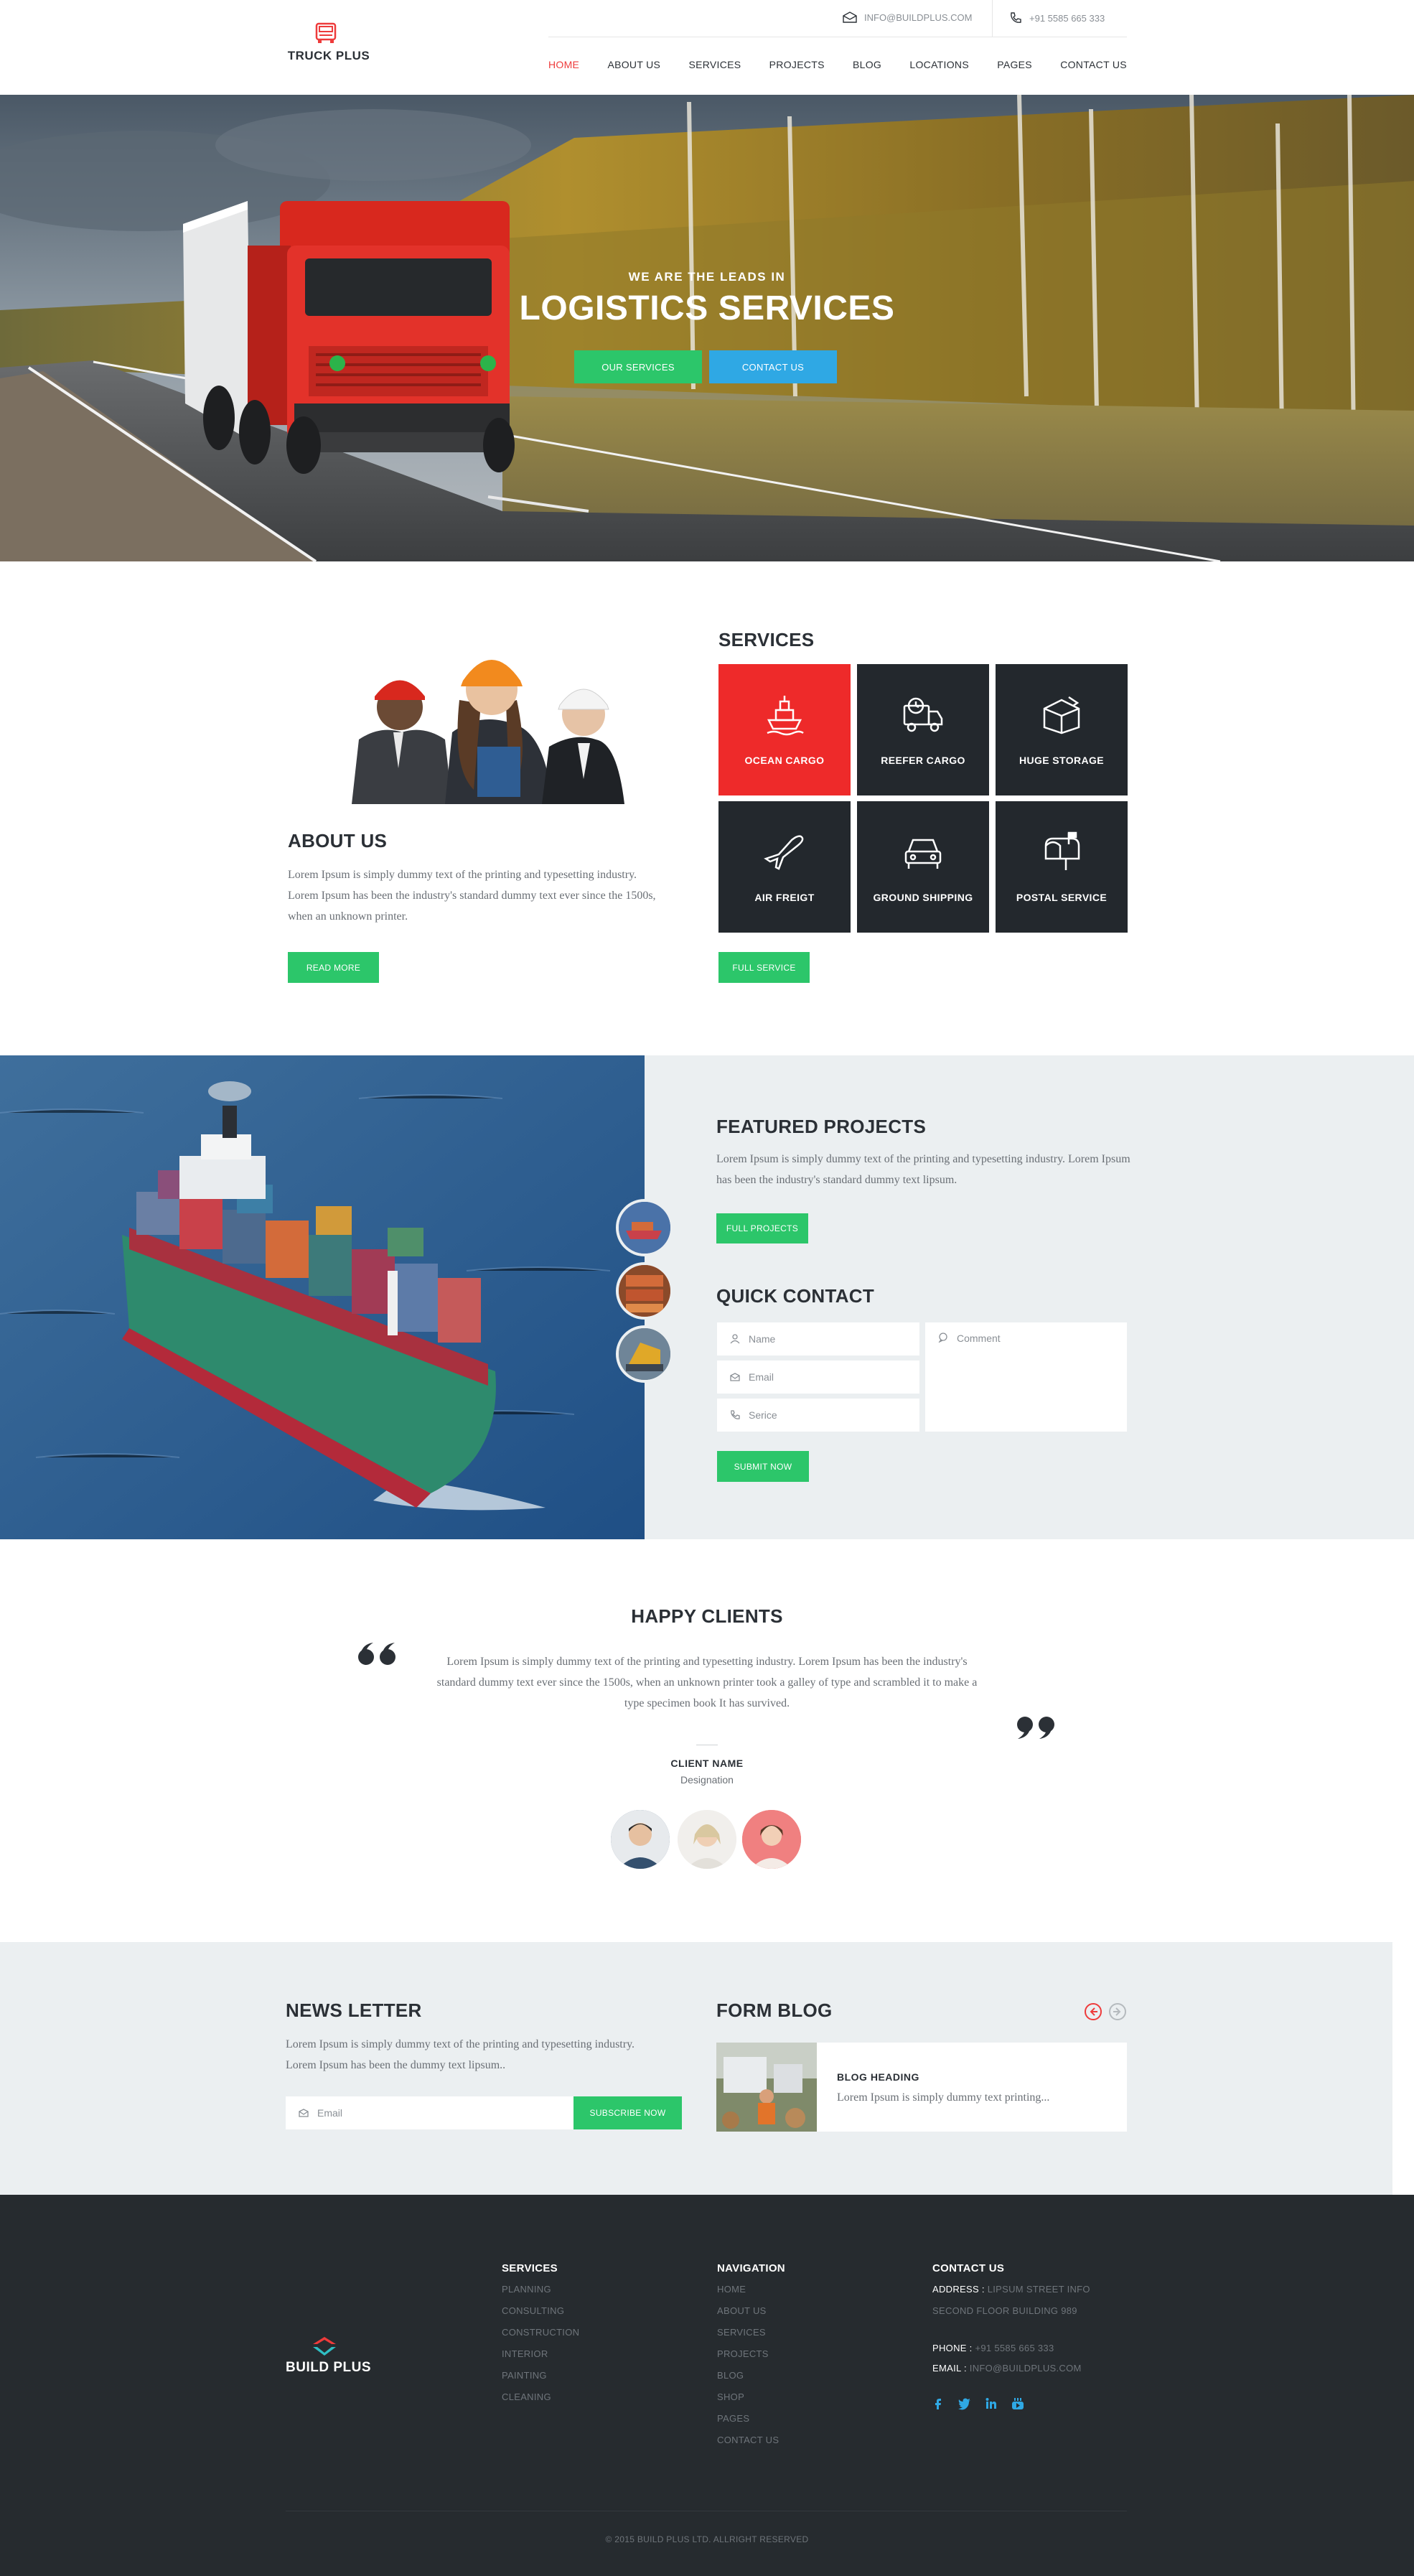 This screenshot has height=2576, width=1414. I want to click on facebook-icon, so click(938, 2403).